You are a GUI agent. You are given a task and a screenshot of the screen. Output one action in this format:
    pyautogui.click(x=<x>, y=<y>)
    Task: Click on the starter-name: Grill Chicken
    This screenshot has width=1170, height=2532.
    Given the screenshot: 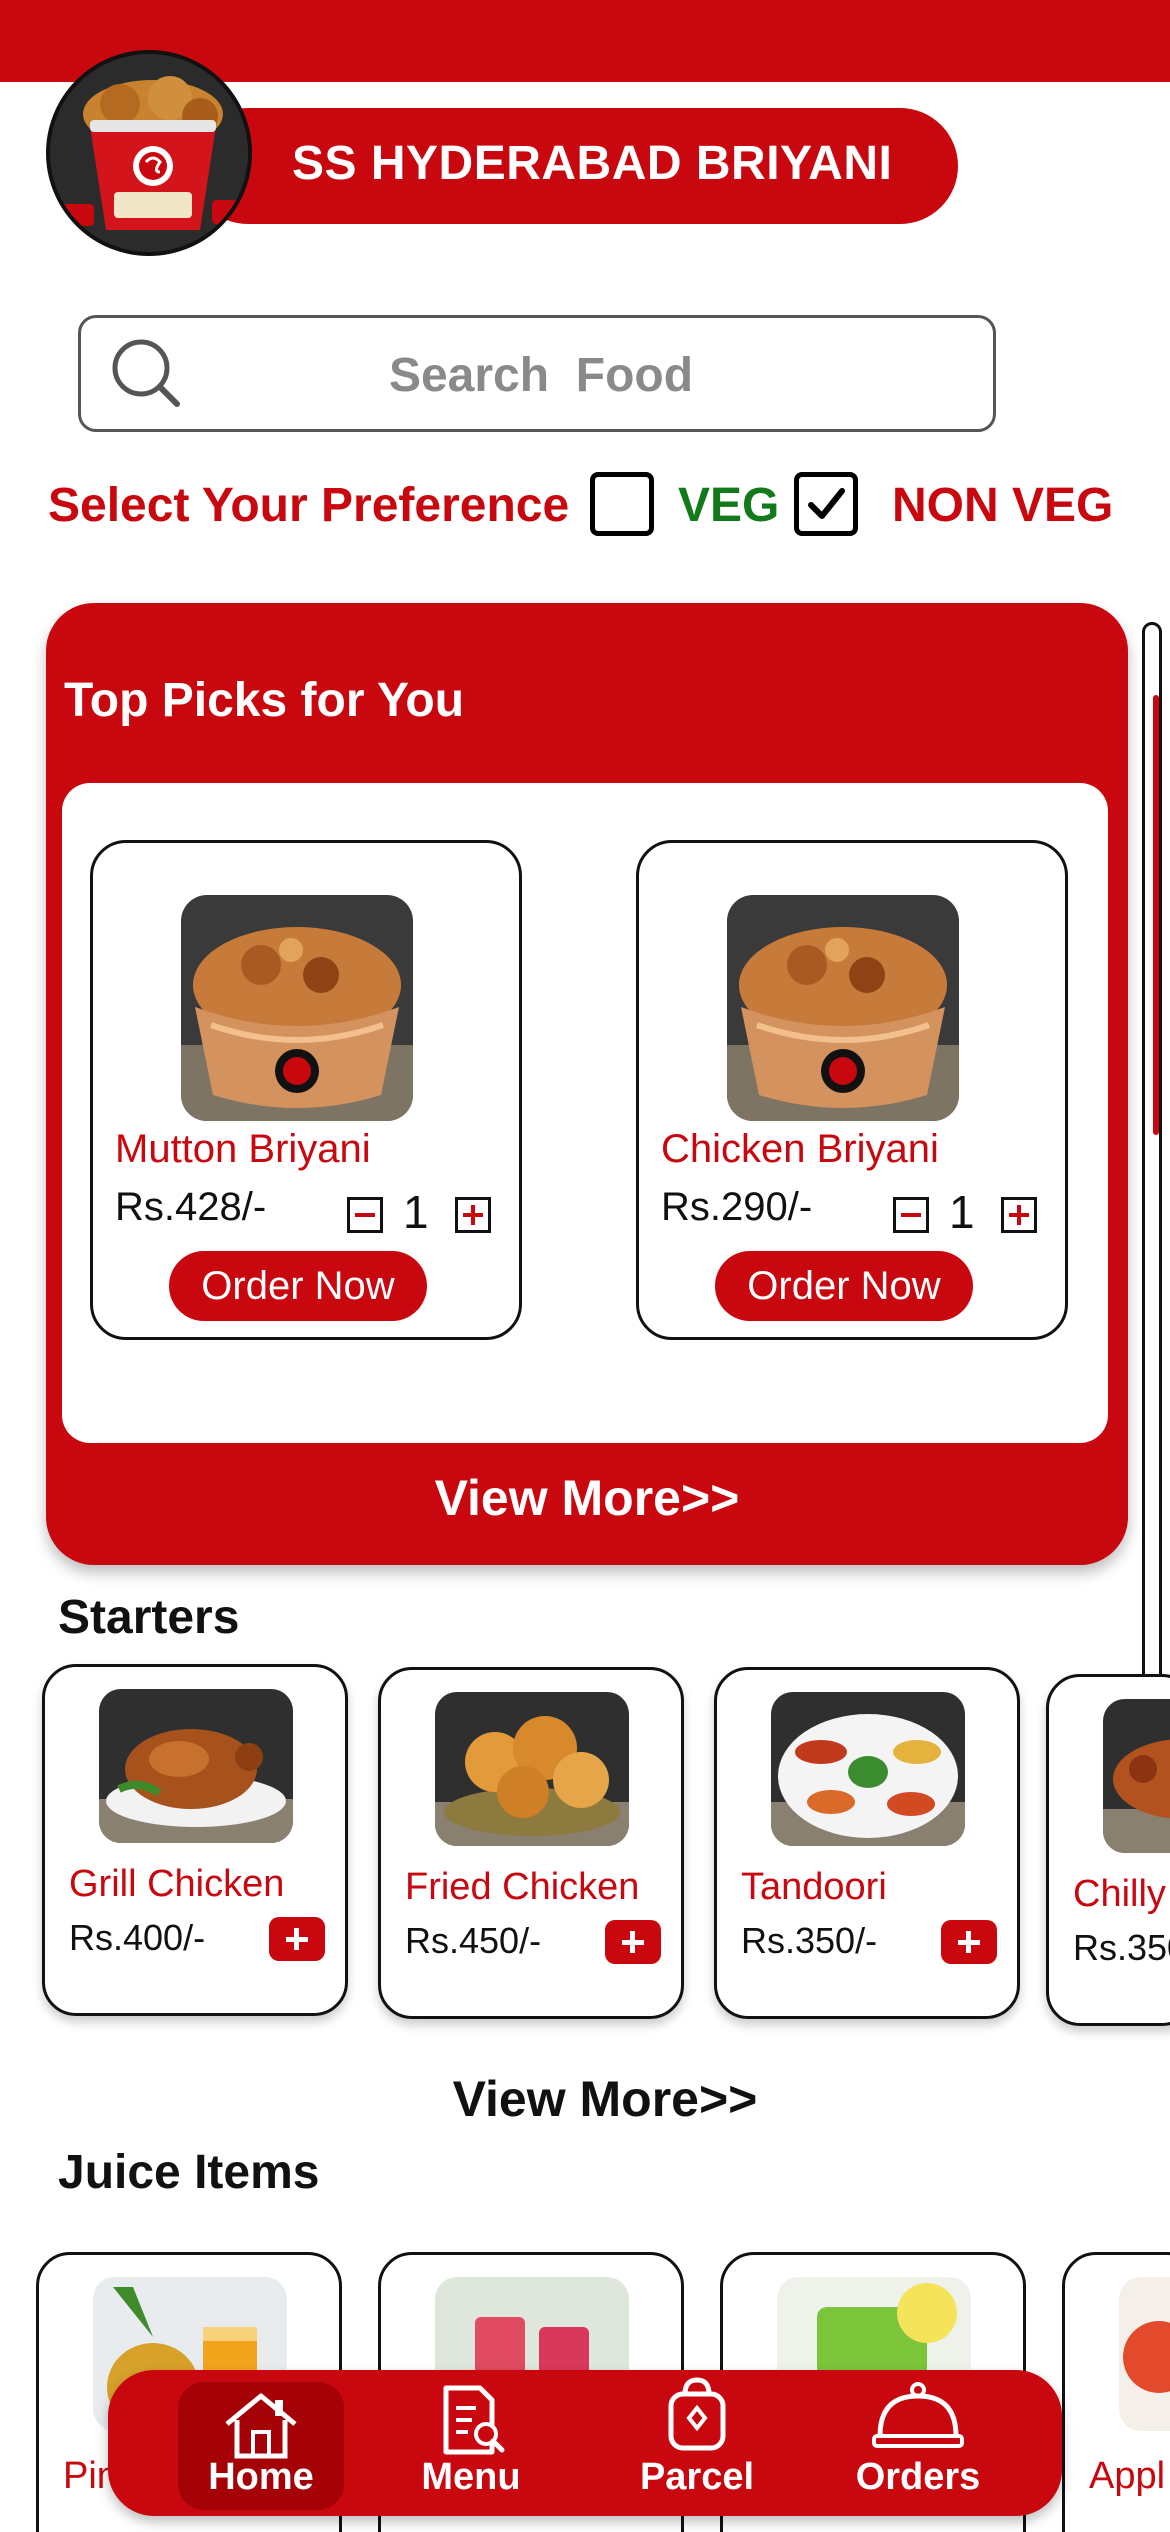 What is the action you would take?
    pyautogui.click(x=177, y=1884)
    